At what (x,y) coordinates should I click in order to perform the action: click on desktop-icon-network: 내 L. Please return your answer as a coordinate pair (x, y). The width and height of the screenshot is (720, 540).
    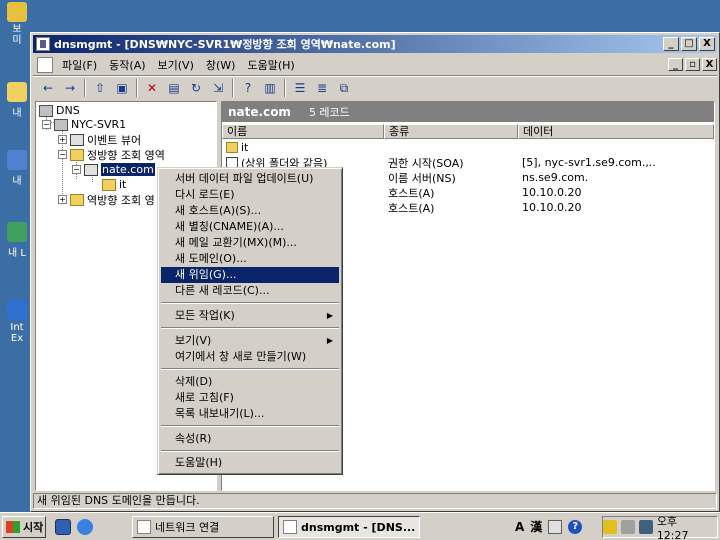
    Looking at the image, I should click on (17, 240).